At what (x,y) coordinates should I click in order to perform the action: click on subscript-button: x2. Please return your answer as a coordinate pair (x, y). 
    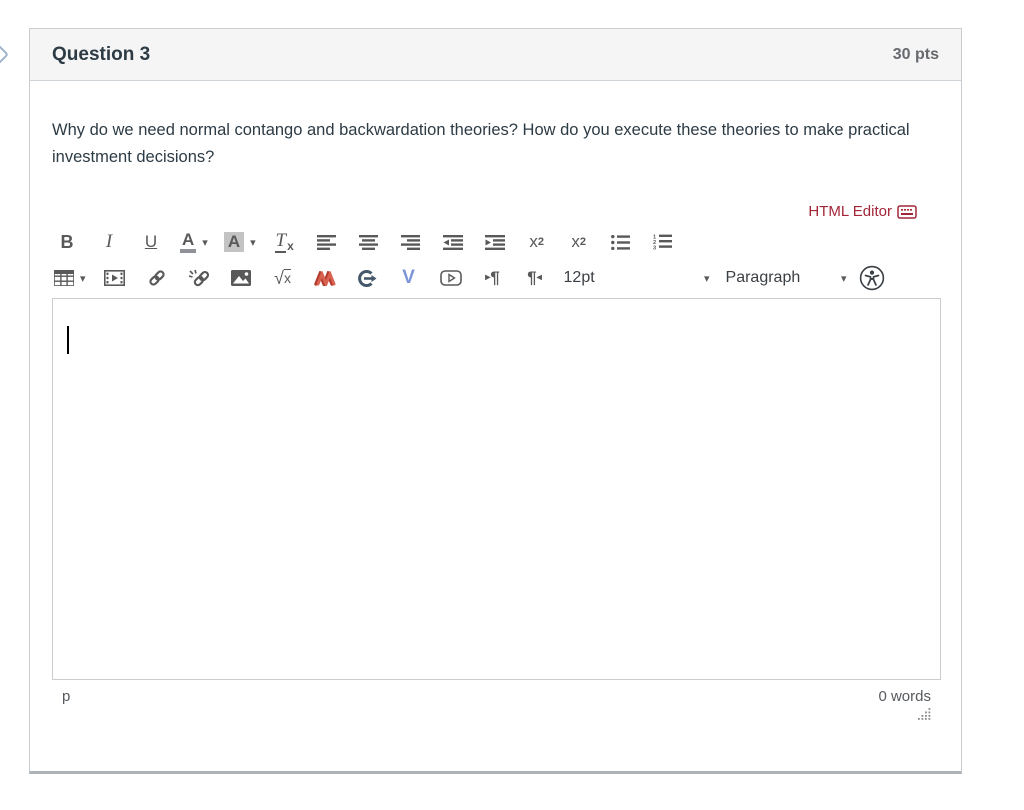
    Looking at the image, I should click on (579, 242).